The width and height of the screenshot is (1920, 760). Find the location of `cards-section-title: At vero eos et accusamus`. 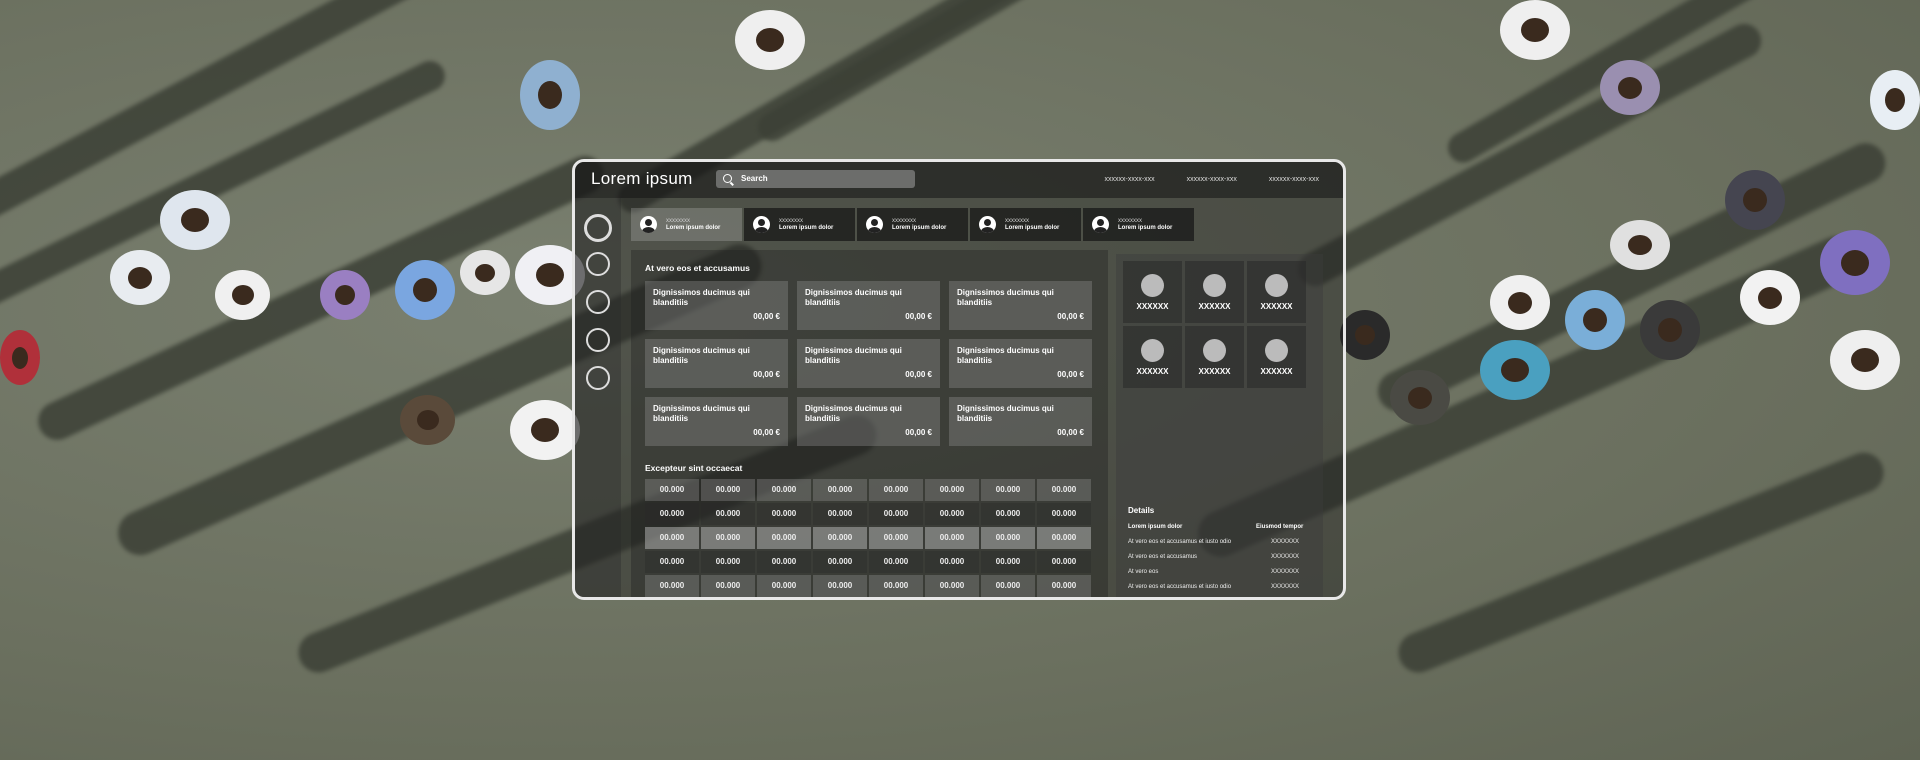

cards-section-title: At vero eos et accusamus is located at coordinates (697, 268).